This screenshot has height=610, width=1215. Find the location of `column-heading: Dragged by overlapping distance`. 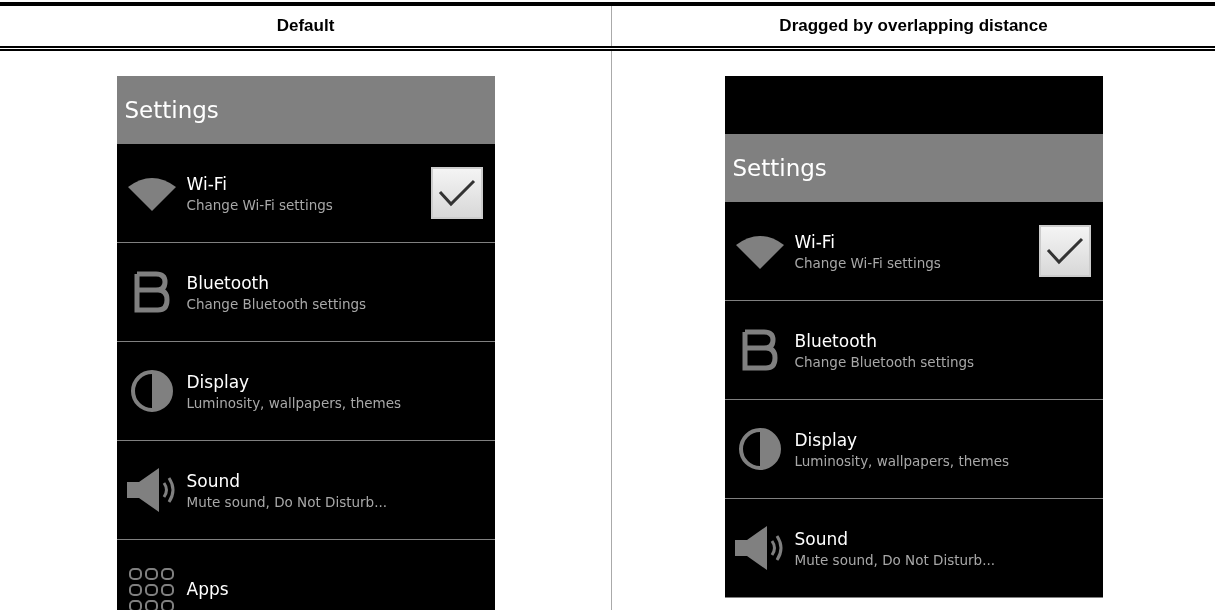

column-heading: Dragged by overlapping distance is located at coordinates (913, 26).